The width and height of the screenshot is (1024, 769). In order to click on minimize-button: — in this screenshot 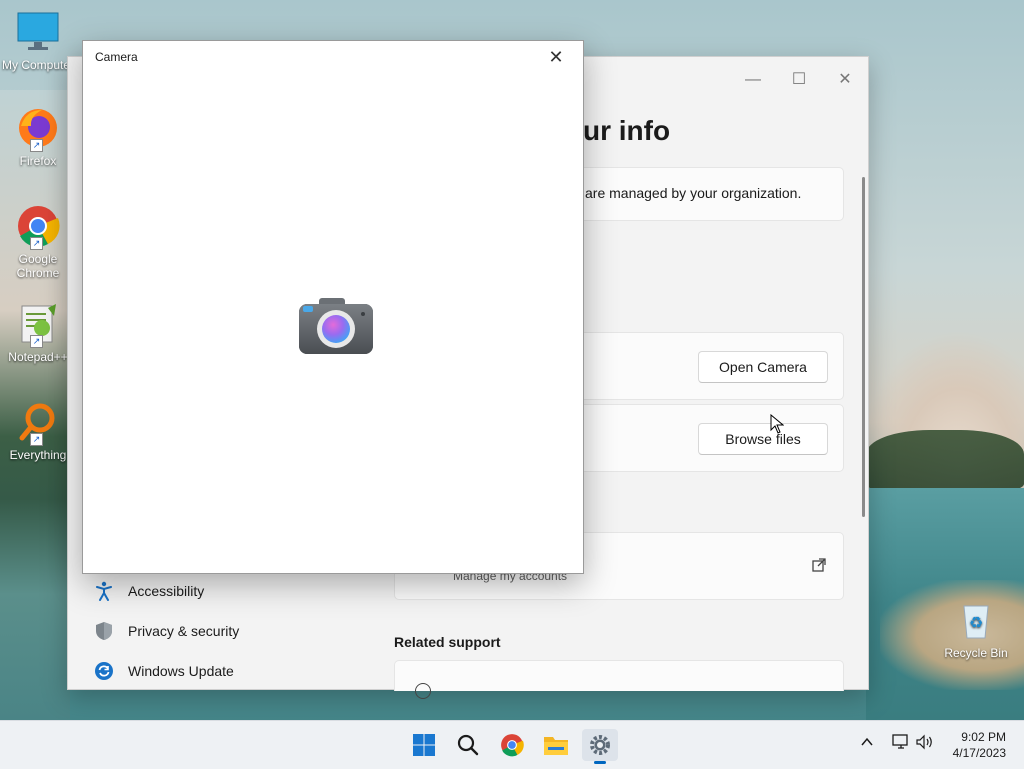, I will do `click(753, 80)`.